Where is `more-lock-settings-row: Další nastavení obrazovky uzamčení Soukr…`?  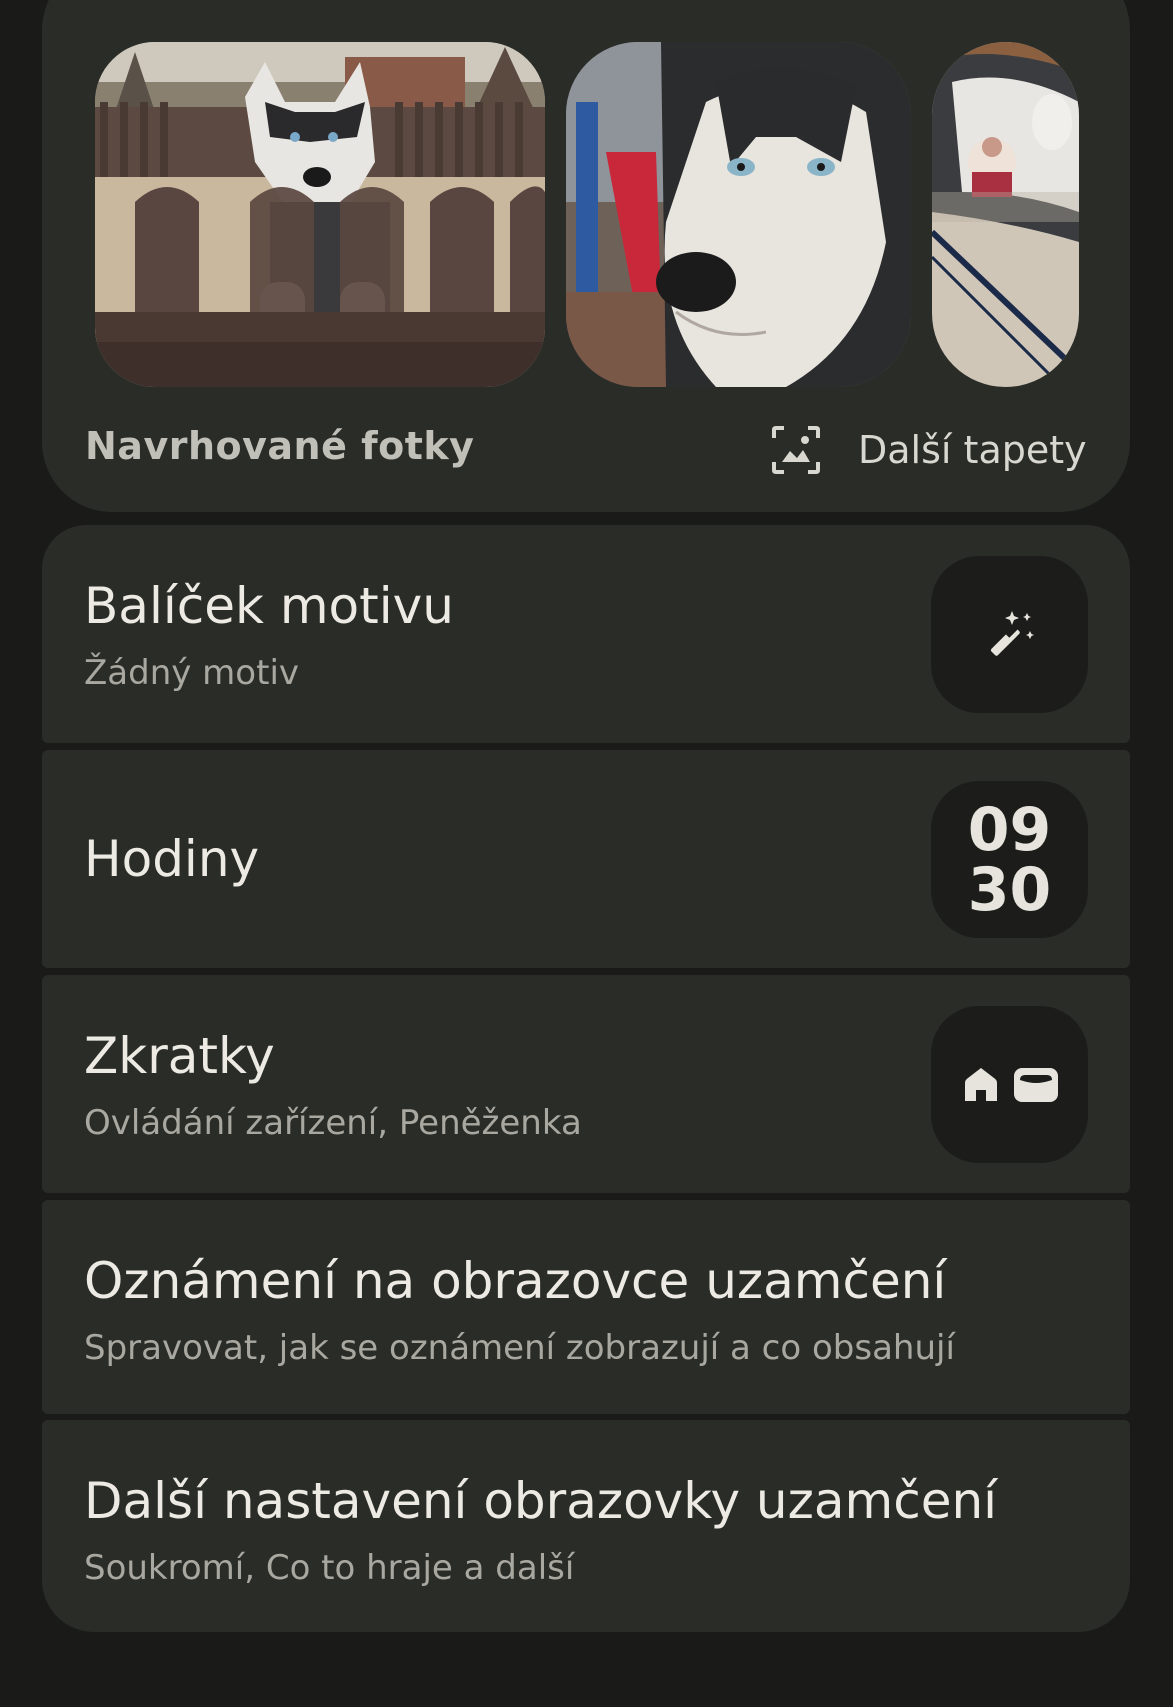 more-lock-settings-row: Další nastavení obrazovky uzamčení Soukr… is located at coordinates (586, 1526).